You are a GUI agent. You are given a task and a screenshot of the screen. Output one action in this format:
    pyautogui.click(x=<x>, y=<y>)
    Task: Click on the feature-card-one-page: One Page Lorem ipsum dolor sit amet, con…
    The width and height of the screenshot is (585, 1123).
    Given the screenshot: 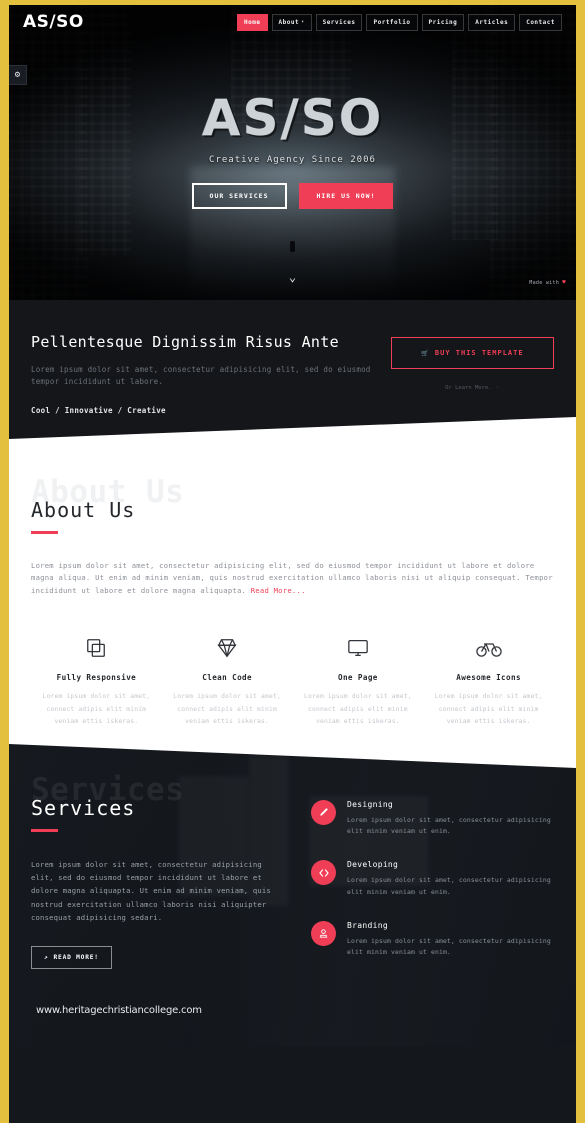 What is the action you would take?
    pyautogui.click(x=358, y=679)
    